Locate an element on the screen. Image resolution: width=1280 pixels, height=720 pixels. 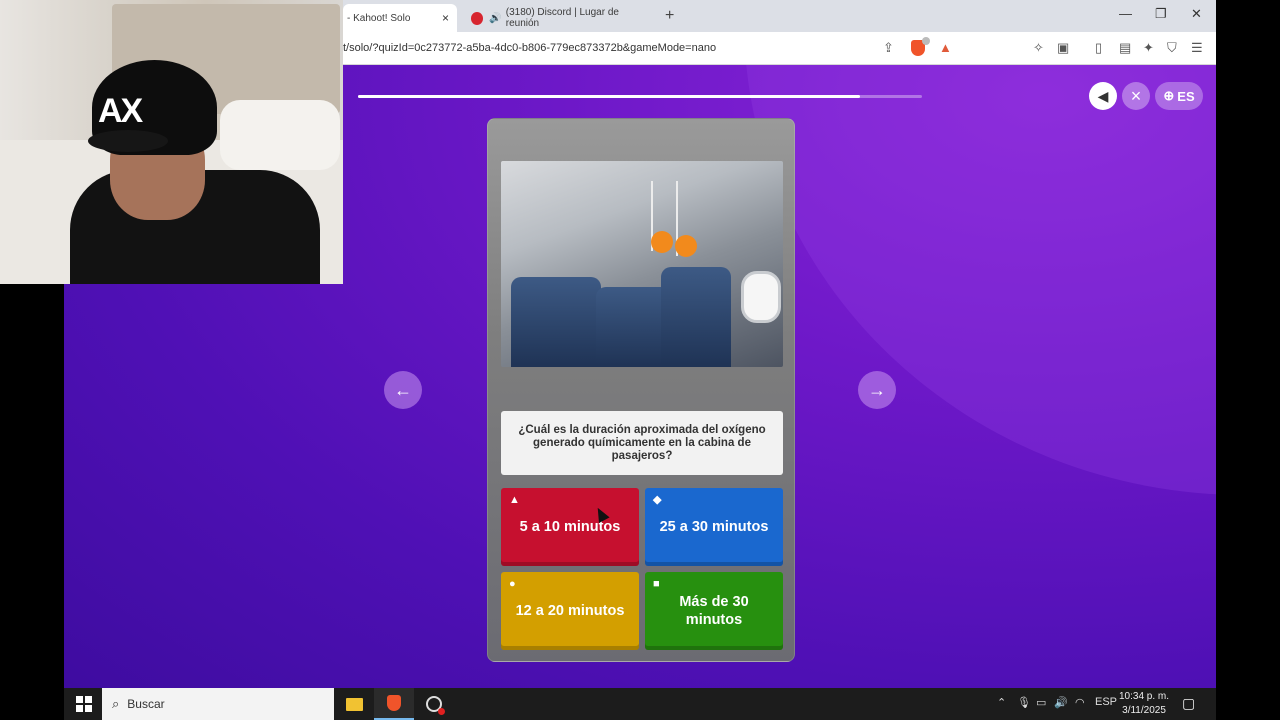
speaker-icon: ◀ is located at coordinates (1103, 95).